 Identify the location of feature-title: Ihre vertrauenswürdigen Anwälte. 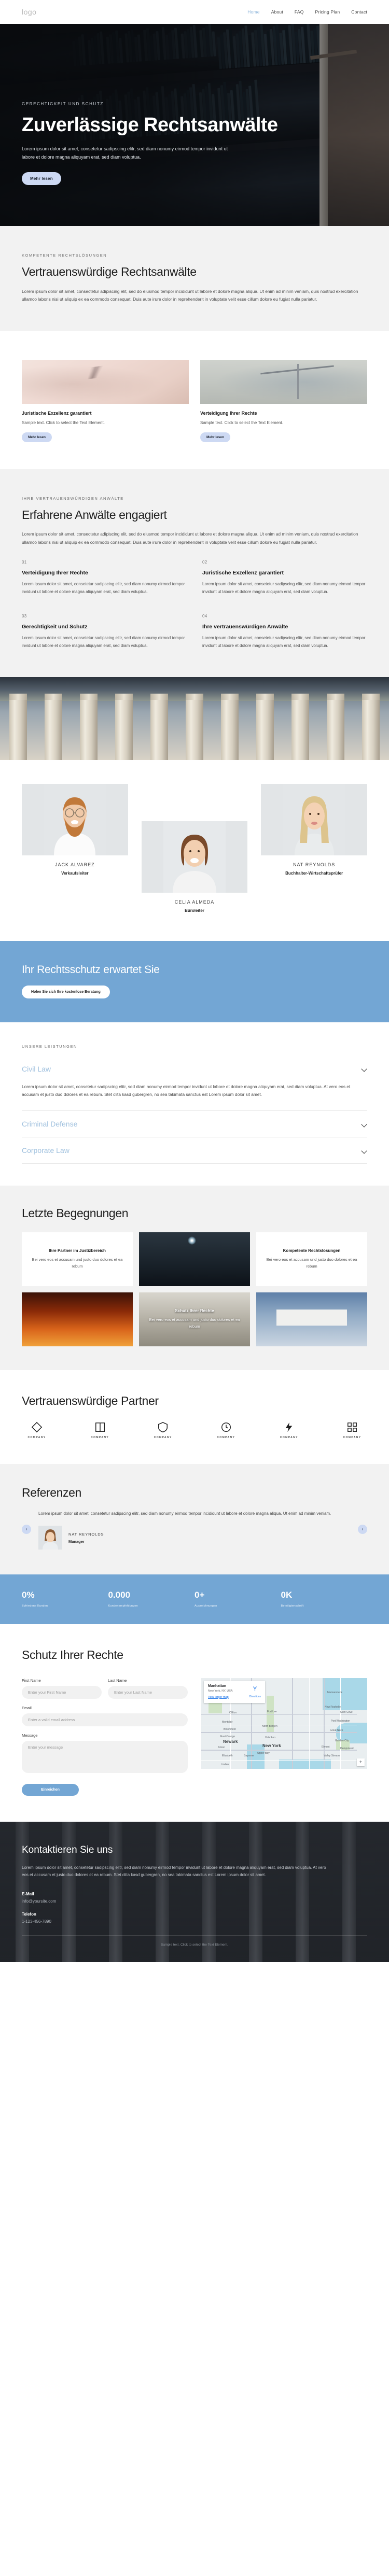
(245, 626).